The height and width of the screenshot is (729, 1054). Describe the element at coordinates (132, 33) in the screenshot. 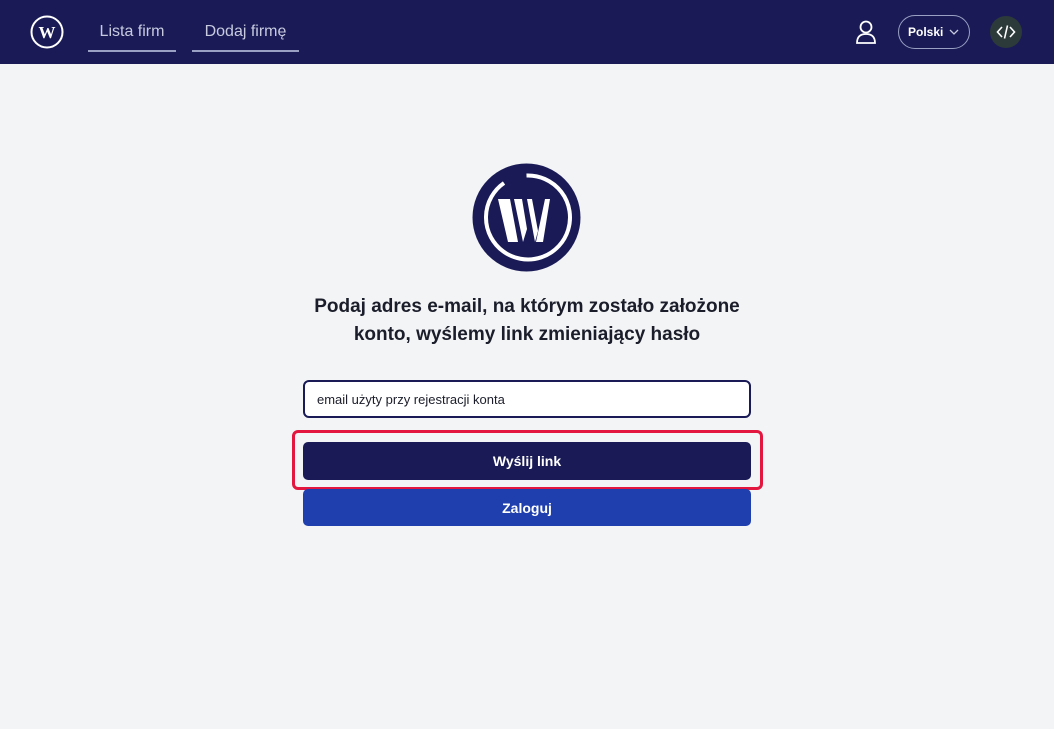

I see `nav-link-company-list: Lista firm` at that location.